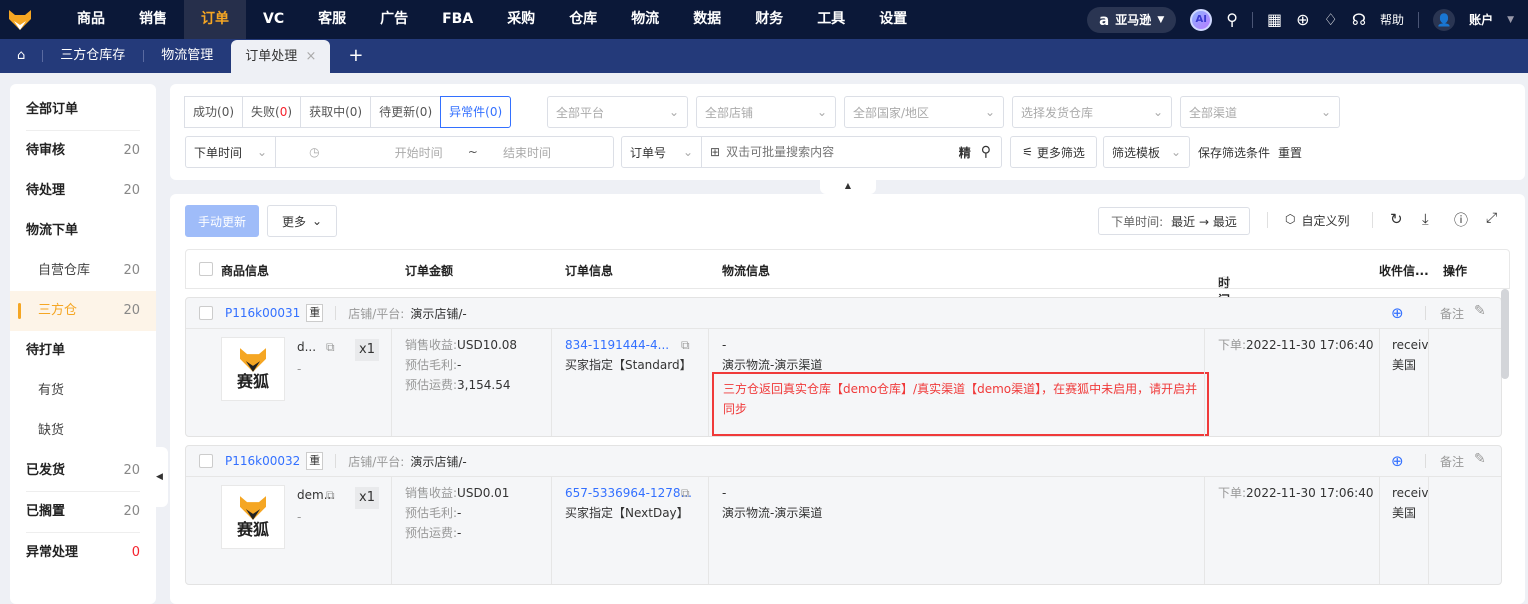 Image resolution: width=1528 pixels, height=604 pixels. Describe the element at coordinates (336, 112) in the screenshot. I see `status-tab: 获取中(0)` at that location.